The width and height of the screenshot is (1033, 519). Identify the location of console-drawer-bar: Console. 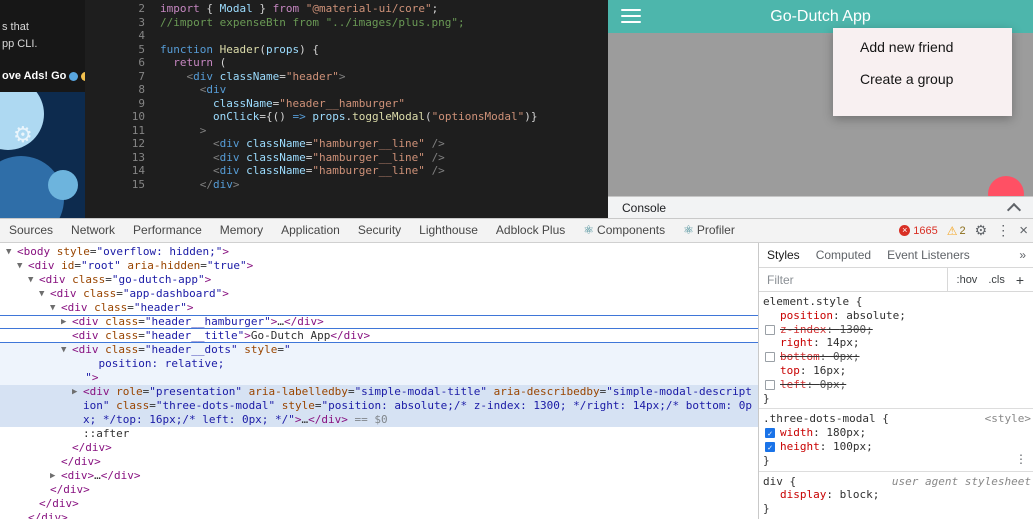
(820, 207).